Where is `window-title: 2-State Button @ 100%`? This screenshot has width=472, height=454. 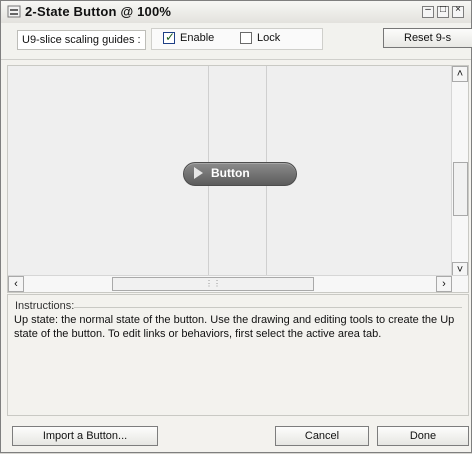 window-title: 2-State Button @ 100% is located at coordinates (98, 11).